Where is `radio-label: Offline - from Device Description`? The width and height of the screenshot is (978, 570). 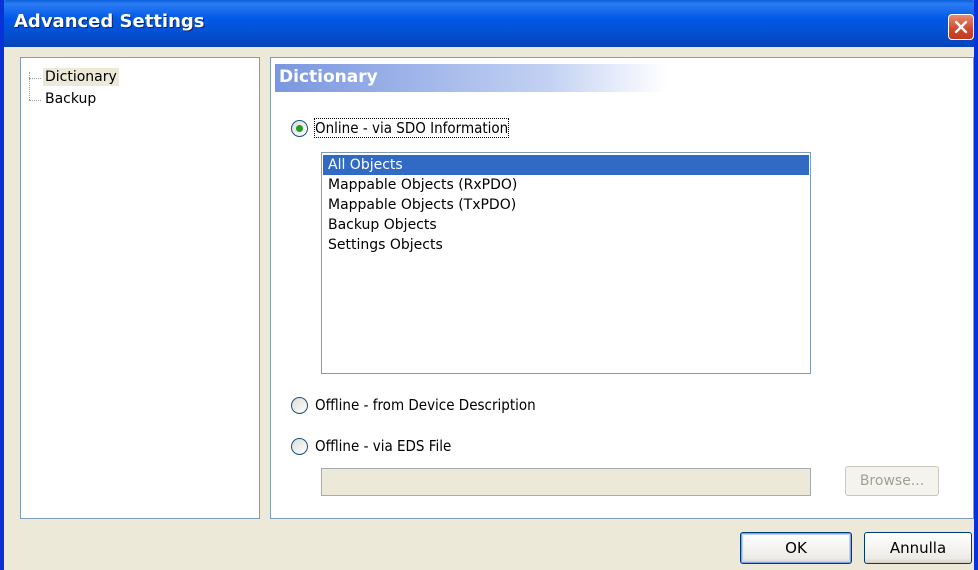 radio-label: Offline - from Device Description is located at coordinates (425, 405).